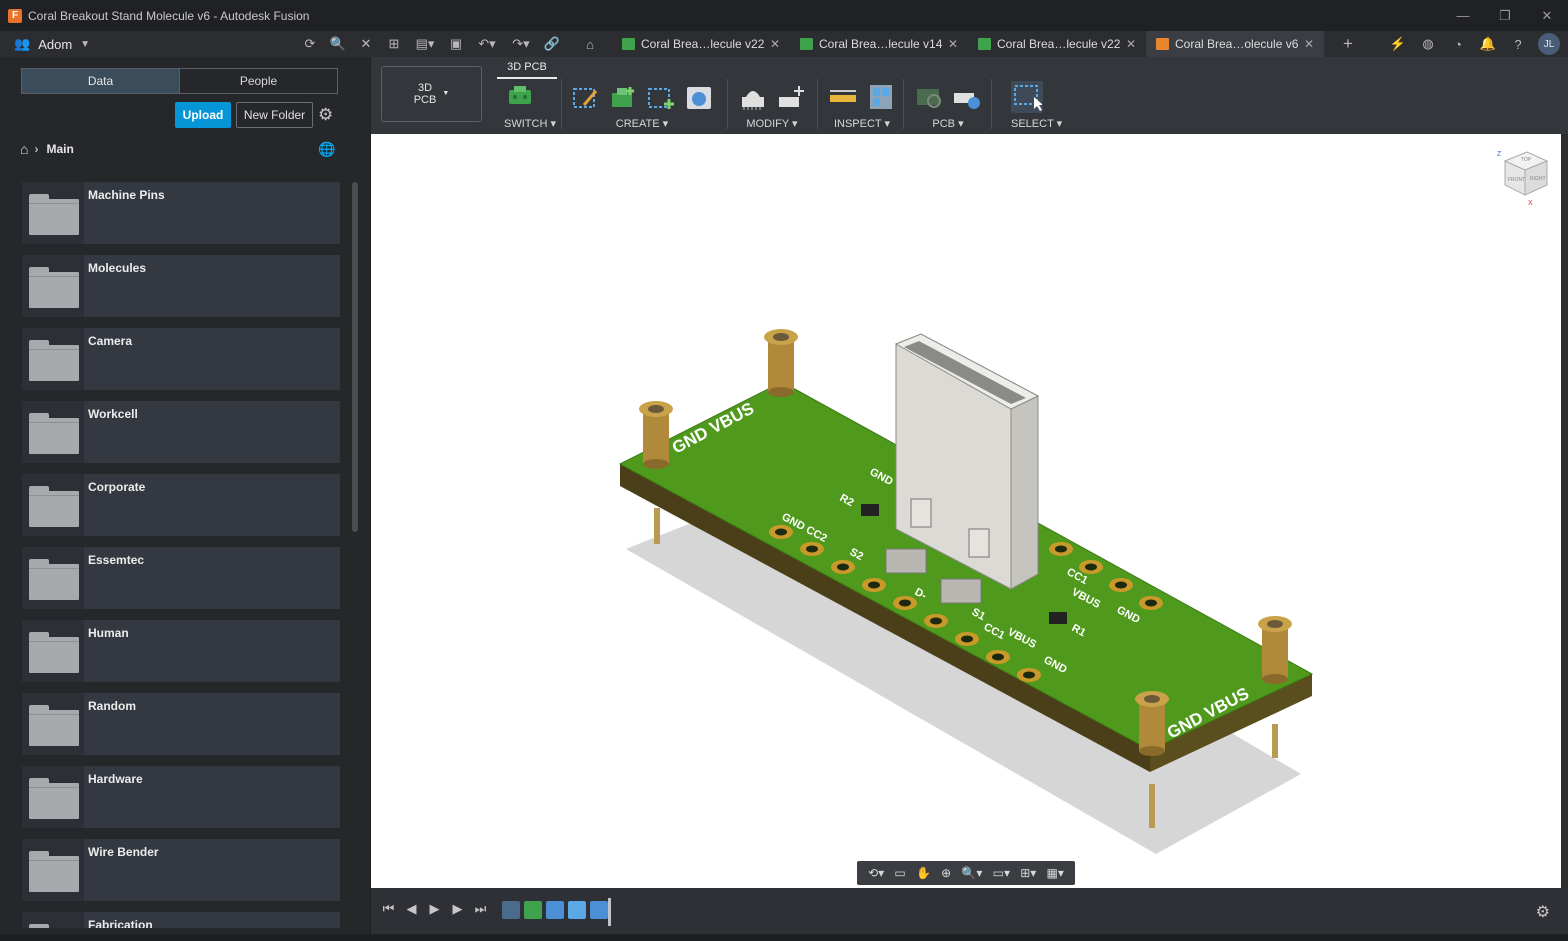 The image size is (1568, 941). I want to click on notifications-bell-icon: 🔔, so click(1488, 44).